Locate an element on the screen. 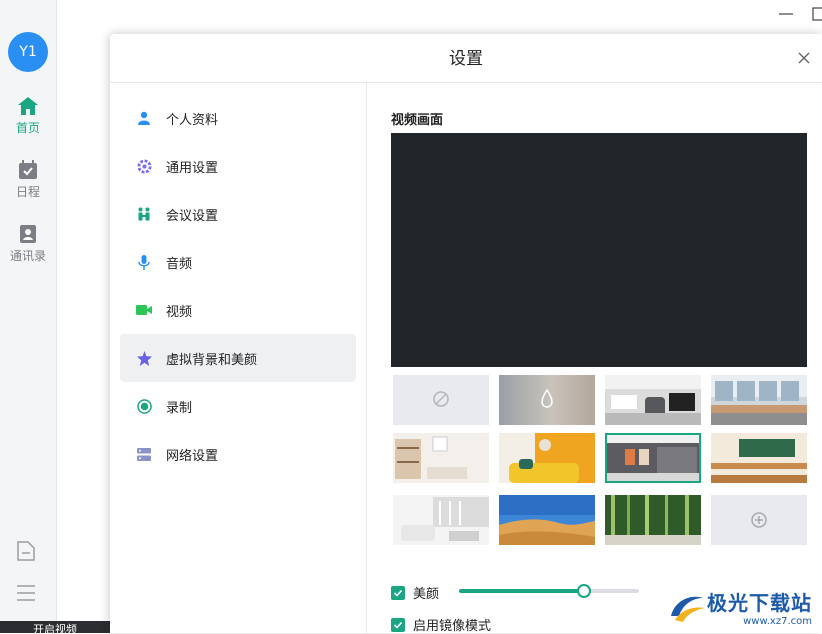  menu-item-label: 虚拟背景和美颜 is located at coordinates (212, 360).